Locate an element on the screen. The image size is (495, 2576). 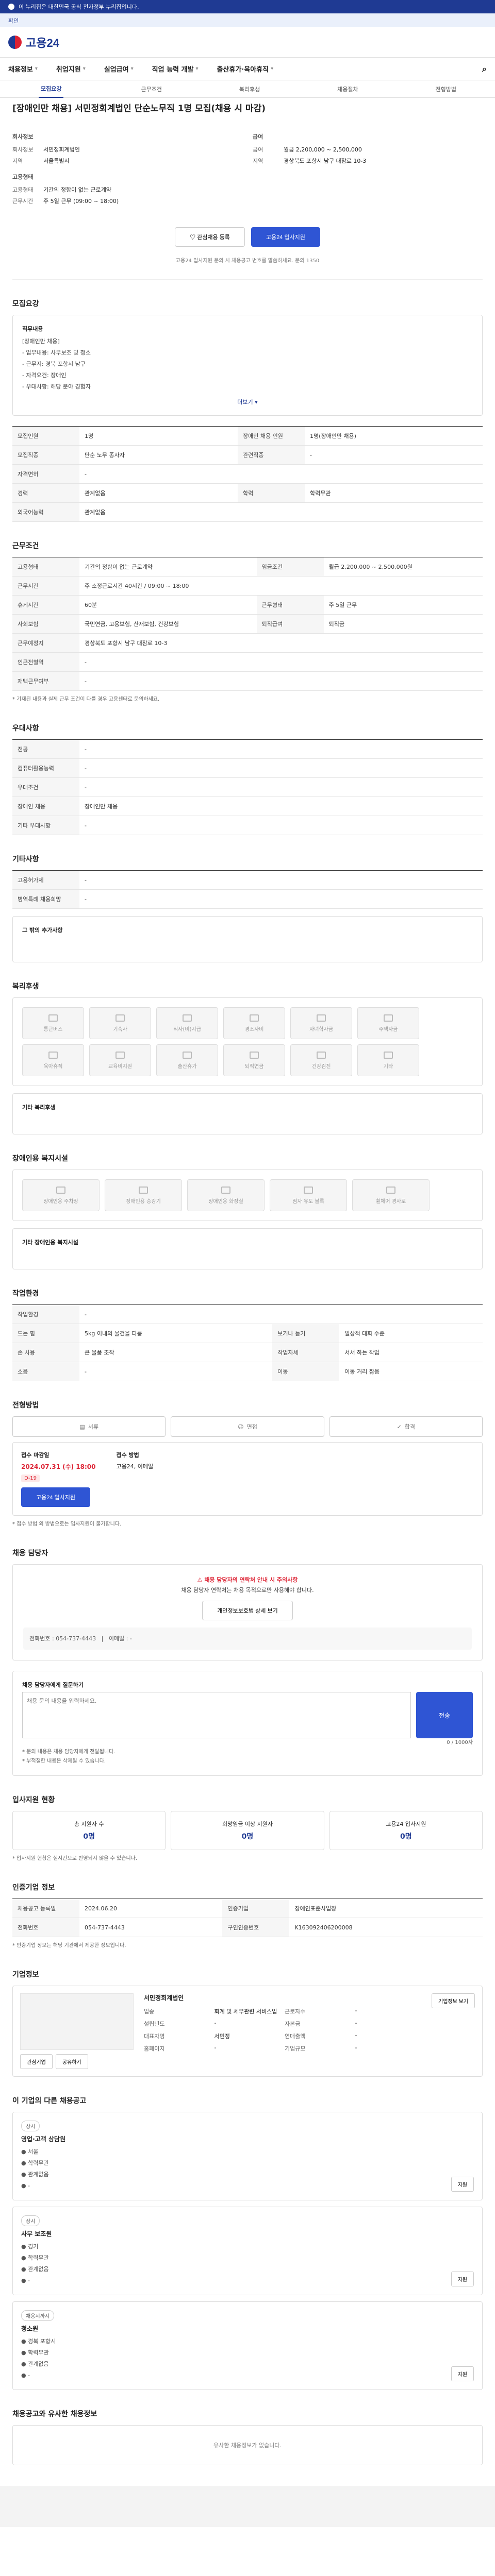
otherjob-title: 영업·고객 상담원 is located at coordinates (43, 2138).